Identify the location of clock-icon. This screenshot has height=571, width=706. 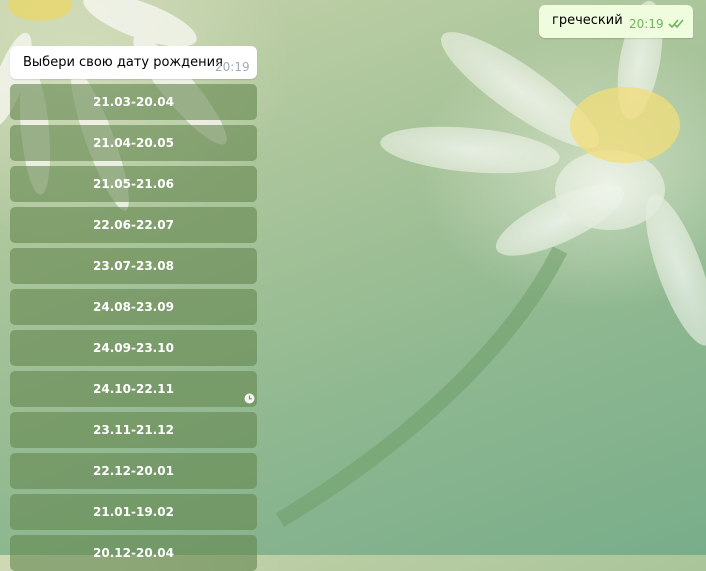
(249, 398).